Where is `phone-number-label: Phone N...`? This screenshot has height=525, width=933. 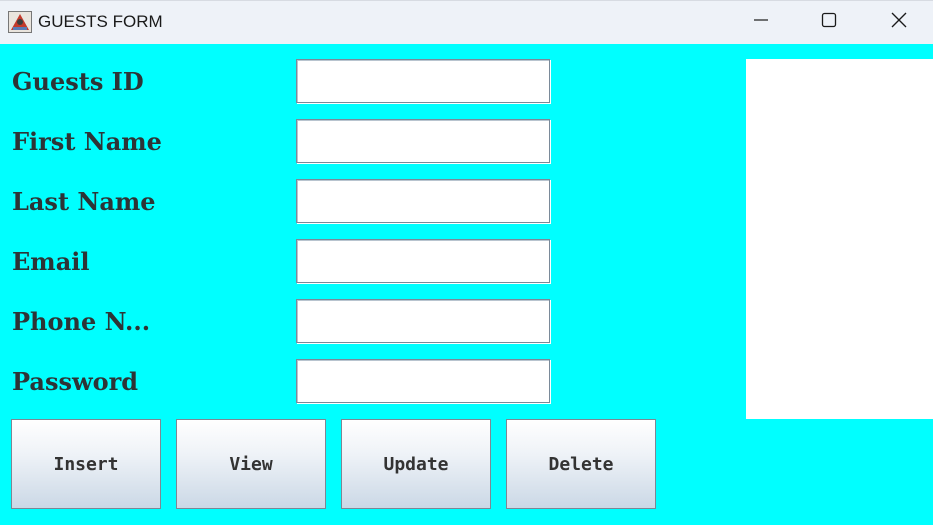 phone-number-label: Phone N... is located at coordinates (81, 321).